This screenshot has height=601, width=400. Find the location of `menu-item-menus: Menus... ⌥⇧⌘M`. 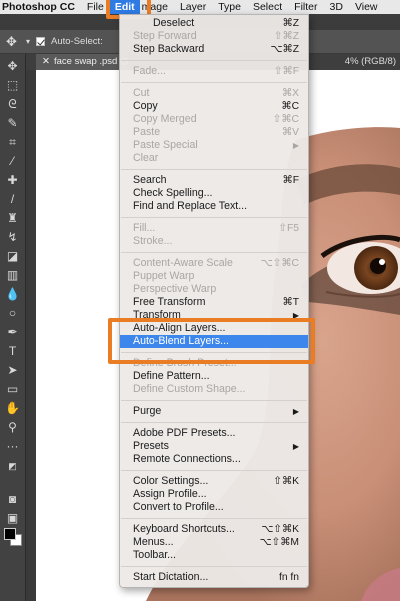

menu-item-menus: Menus... ⌥⇧⌘M is located at coordinates (214, 542).